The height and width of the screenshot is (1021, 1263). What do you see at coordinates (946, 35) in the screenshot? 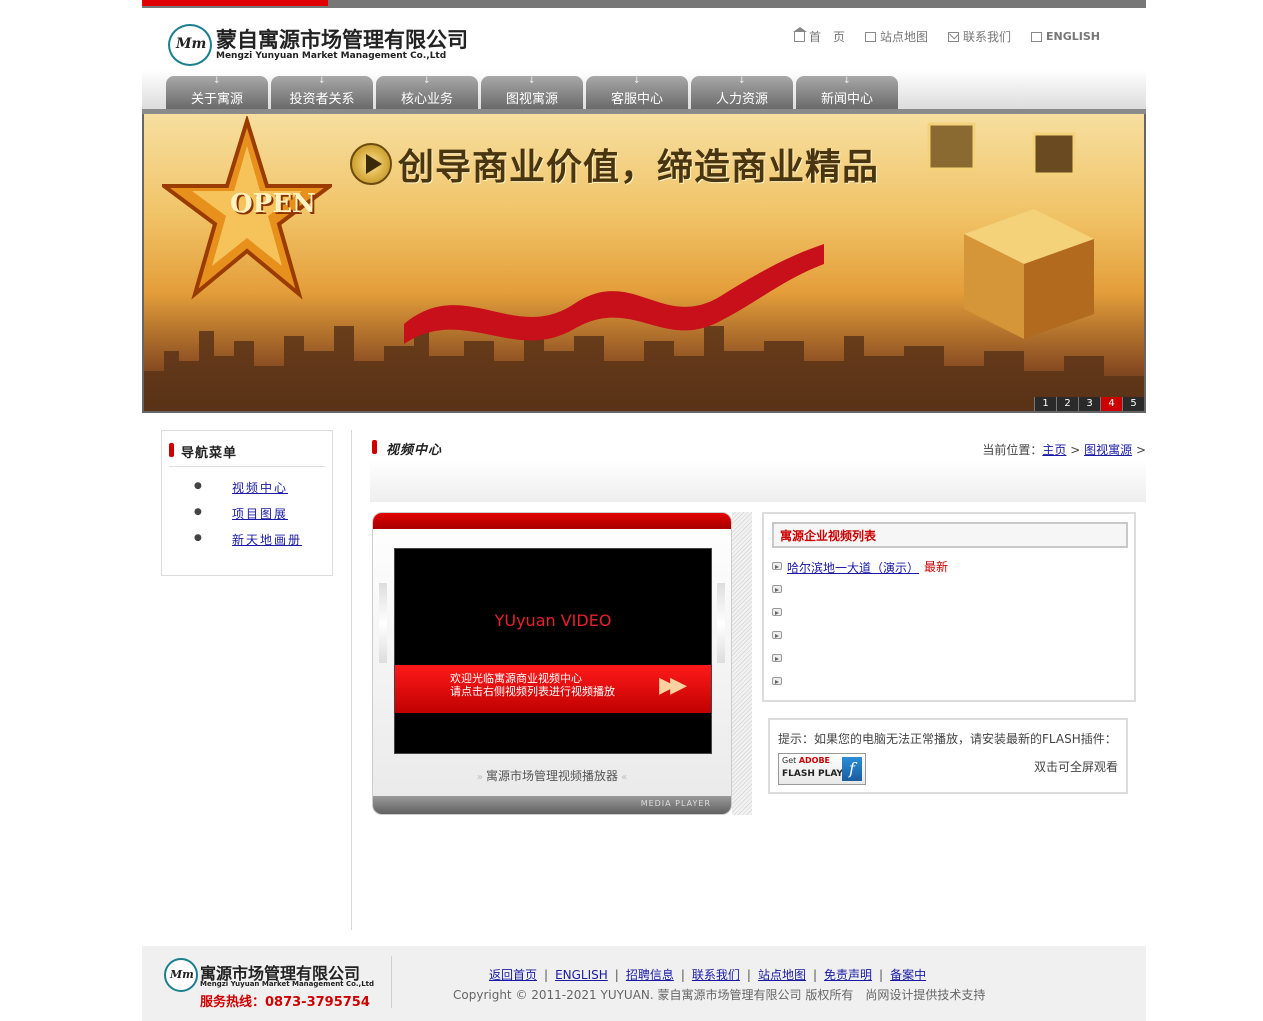
I see `top-links: 首 页 站点地图 联系我们 ENGLISH` at bounding box center [946, 35].